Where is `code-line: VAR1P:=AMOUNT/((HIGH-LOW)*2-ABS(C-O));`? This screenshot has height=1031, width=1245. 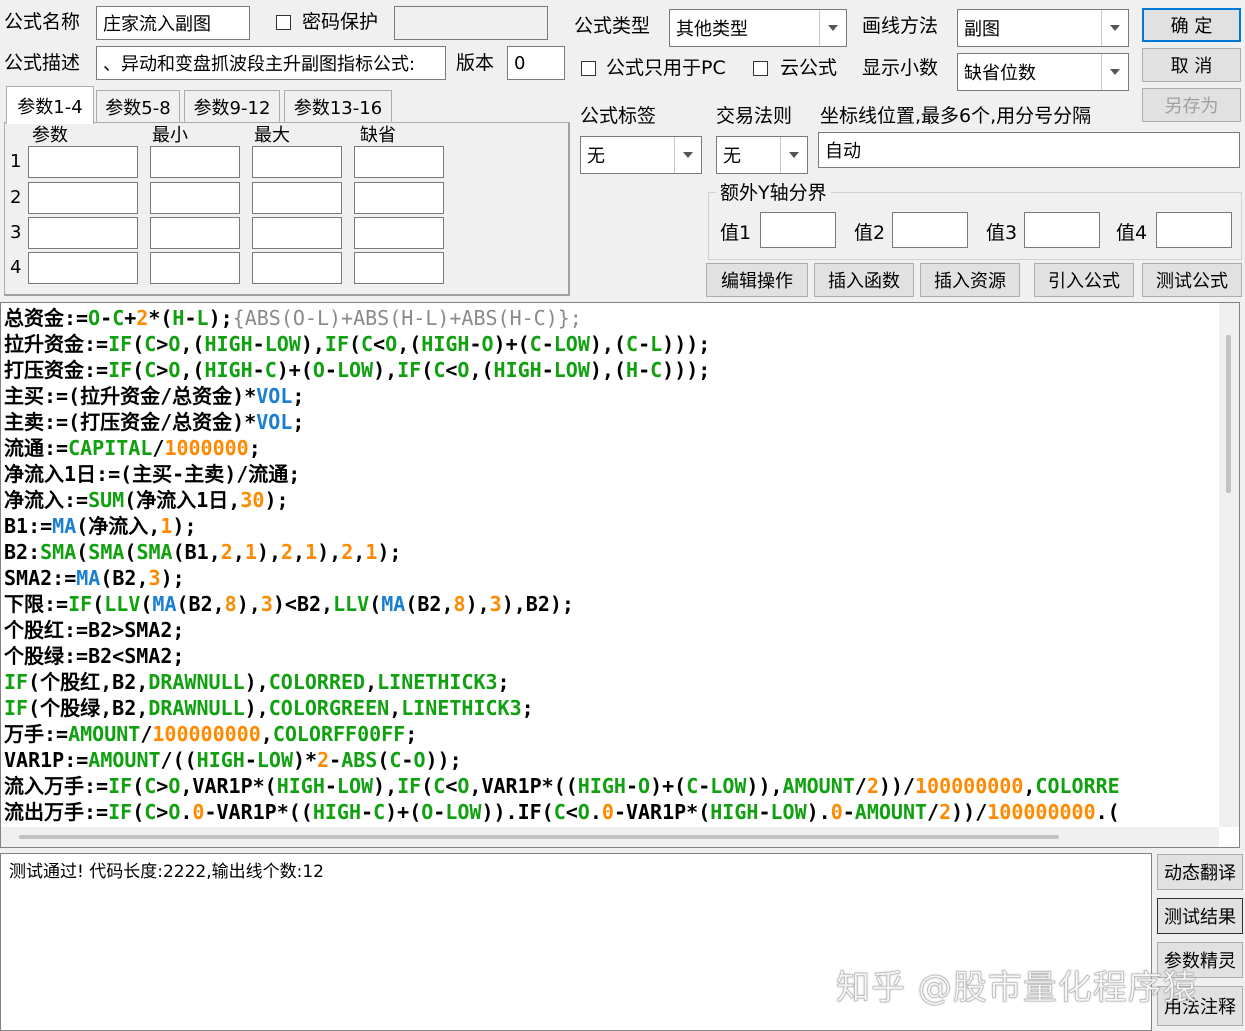
code-line: VAR1P:=AMOUNT/((HIGH-LOW)*2-ABS(C-O)); is located at coordinates (610, 760).